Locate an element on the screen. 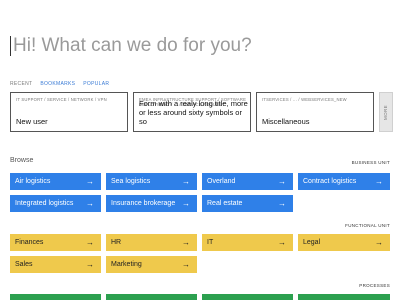 Image resolution: width=400 pixels, height=300 pixels. tile-hr: HR → is located at coordinates (151, 242).